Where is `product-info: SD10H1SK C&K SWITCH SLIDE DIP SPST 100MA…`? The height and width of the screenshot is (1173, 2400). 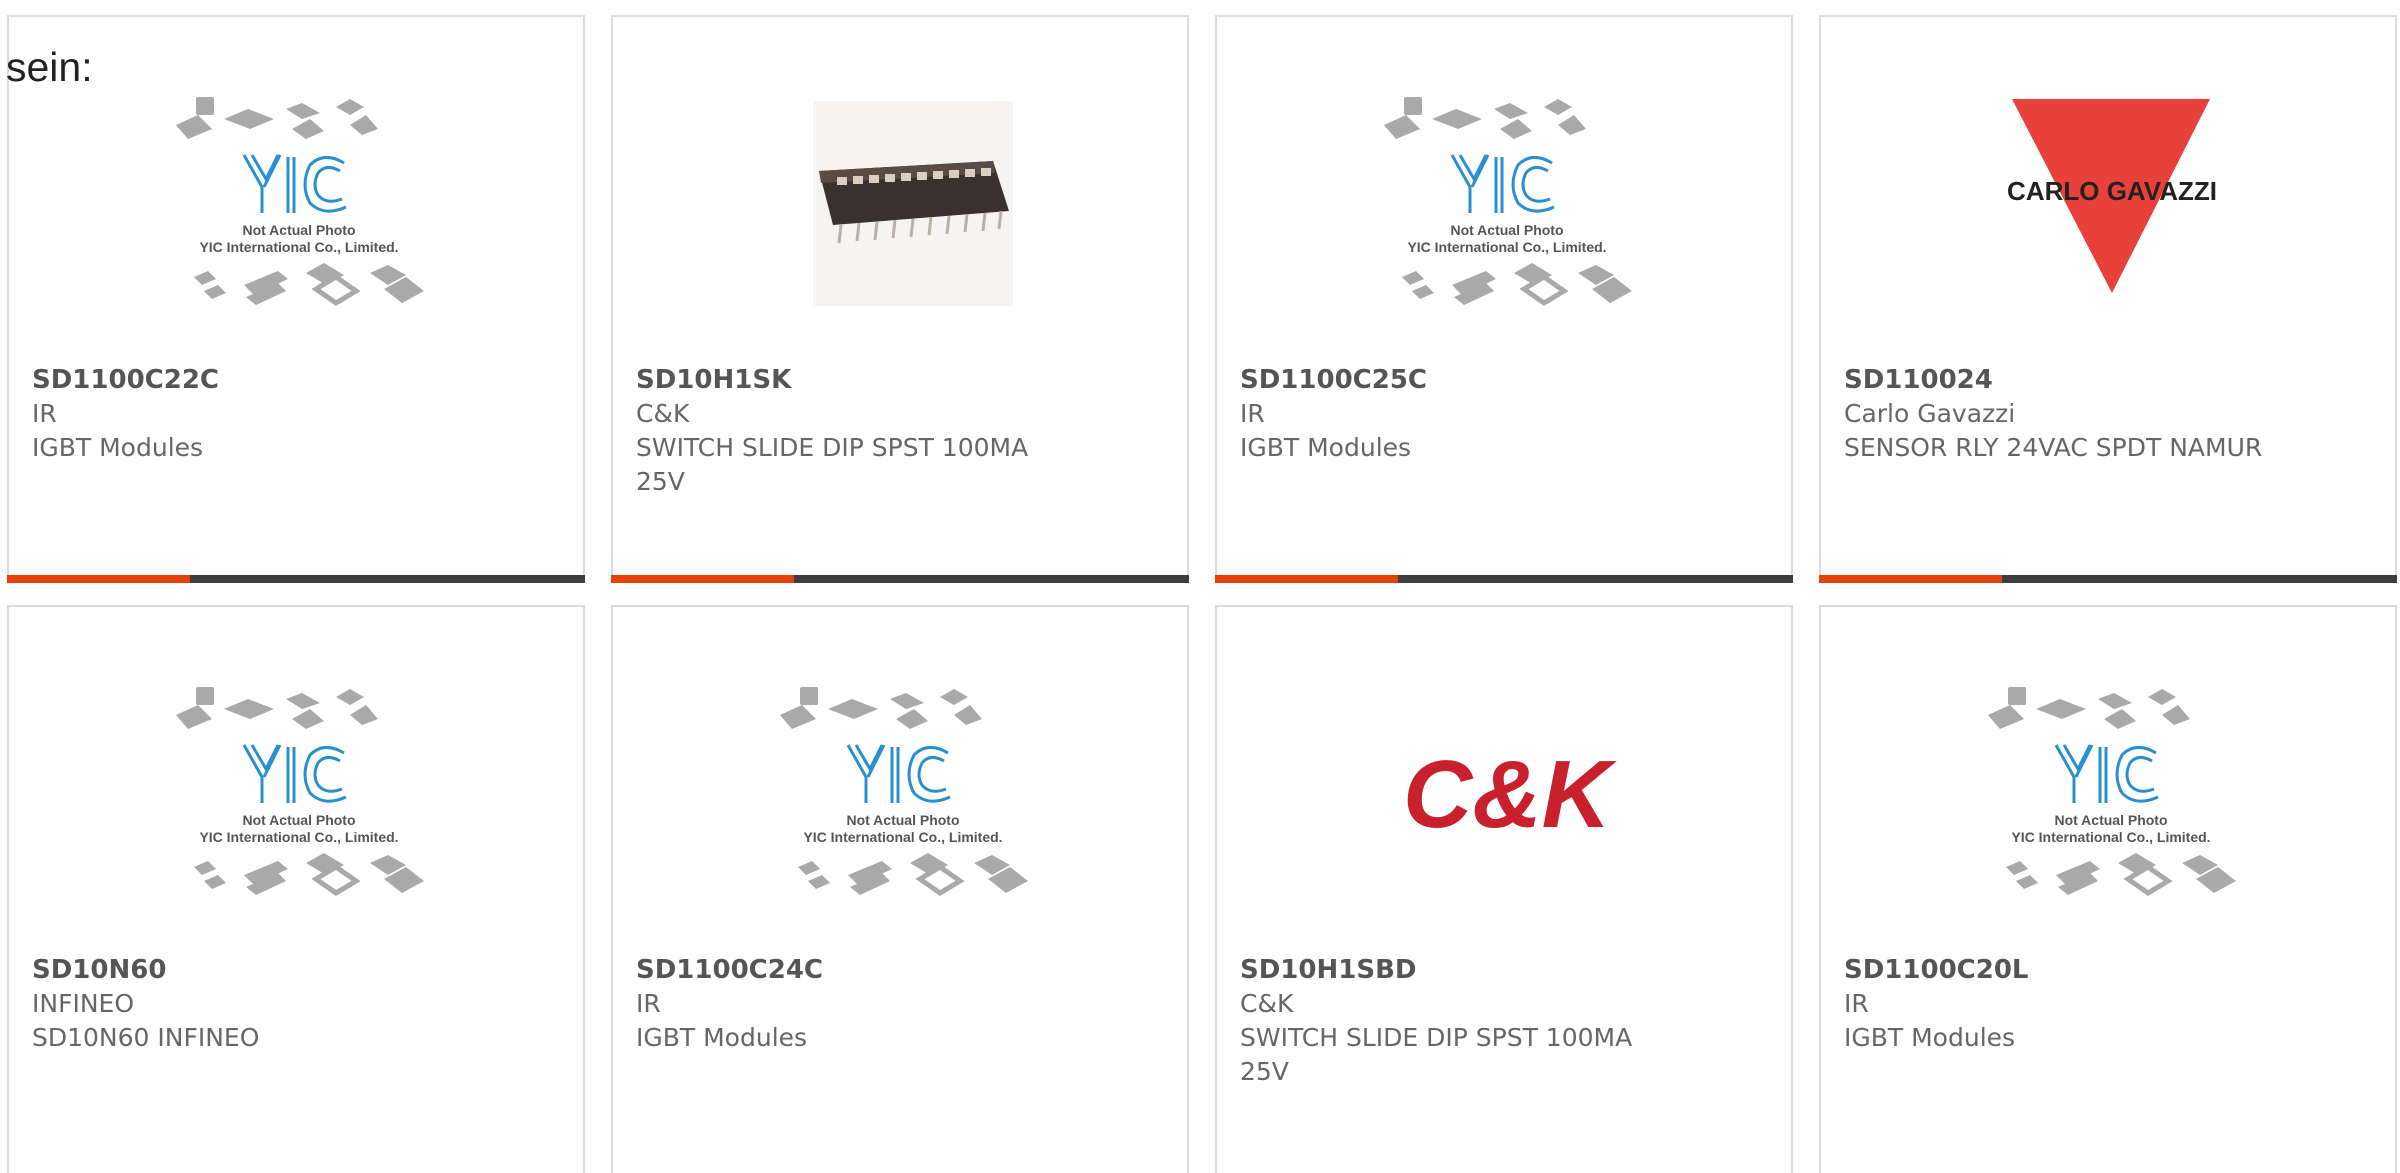
product-info: SD10H1SK C&K SWITCH SLIDE DIP SPST 100MA… is located at coordinates (901, 431).